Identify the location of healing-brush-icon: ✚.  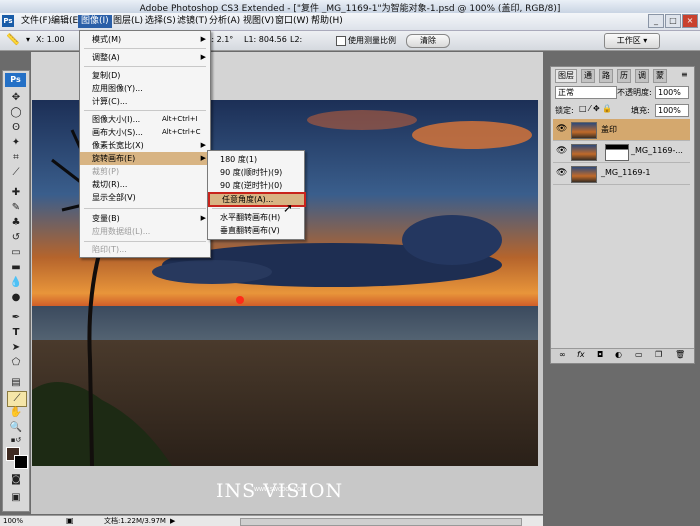
(16, 193).